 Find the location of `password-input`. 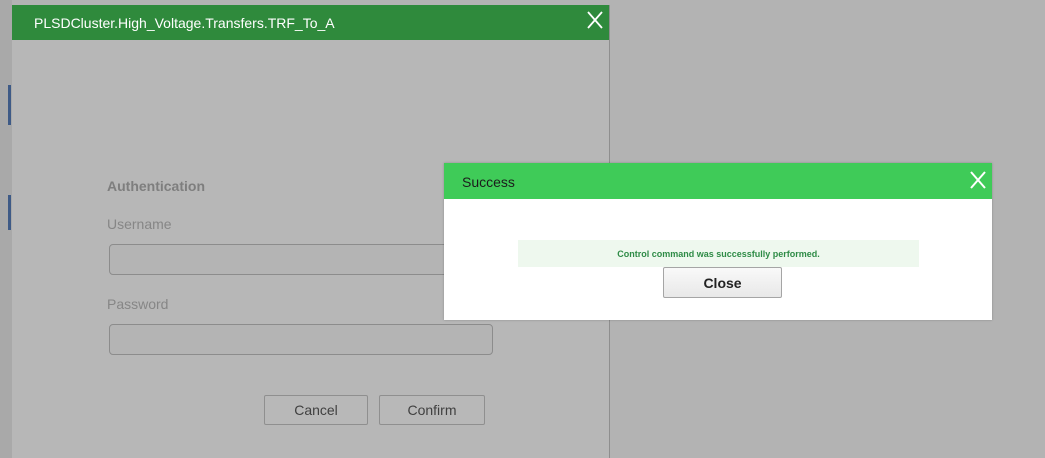

password-input is located at coordinates (301, 339).